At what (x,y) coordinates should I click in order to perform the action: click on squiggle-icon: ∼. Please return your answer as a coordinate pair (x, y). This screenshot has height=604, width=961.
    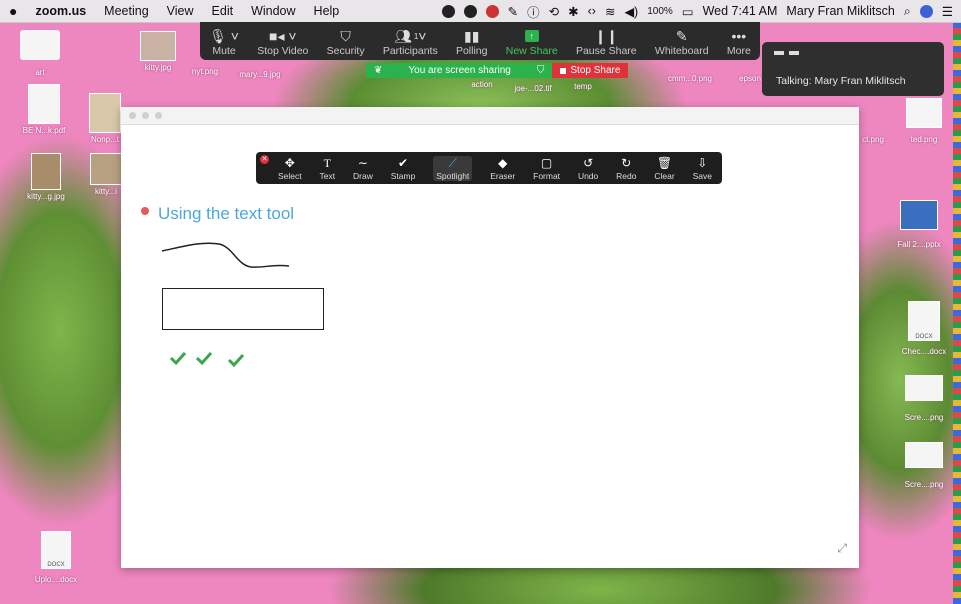
    Looking at the image, I should click on (362, 162).